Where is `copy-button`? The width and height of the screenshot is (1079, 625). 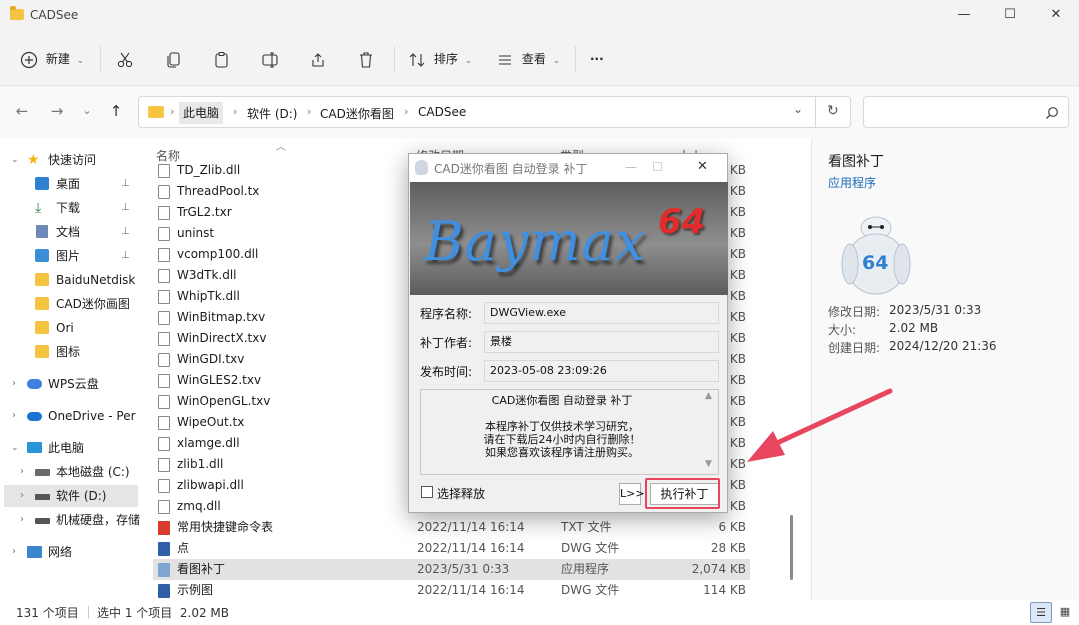 copy-button is located at coordinates (174, 59).